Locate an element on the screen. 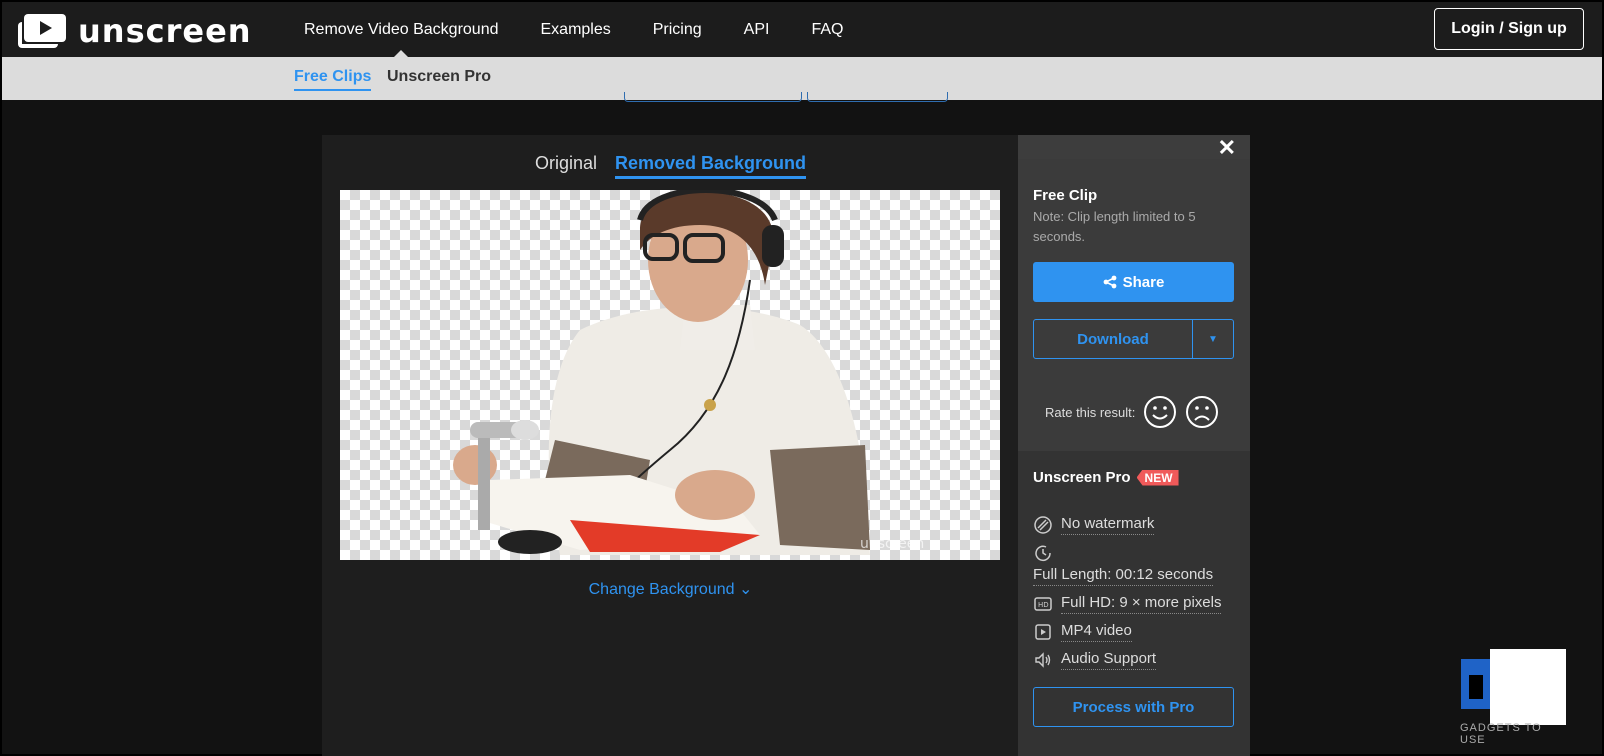  hd-icon: HD is located at coordinates (1043, 604).